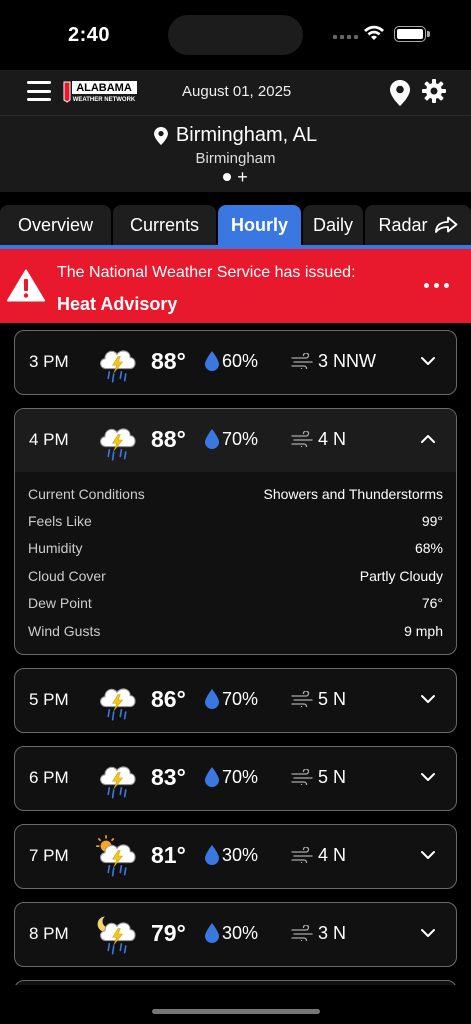 The width and height of the screenshot is (471, 1024). What do you see at coordinates (104, 88) in the screenshot?
I see `logo-text: ALABAMA` at bounding box center [104, 88].